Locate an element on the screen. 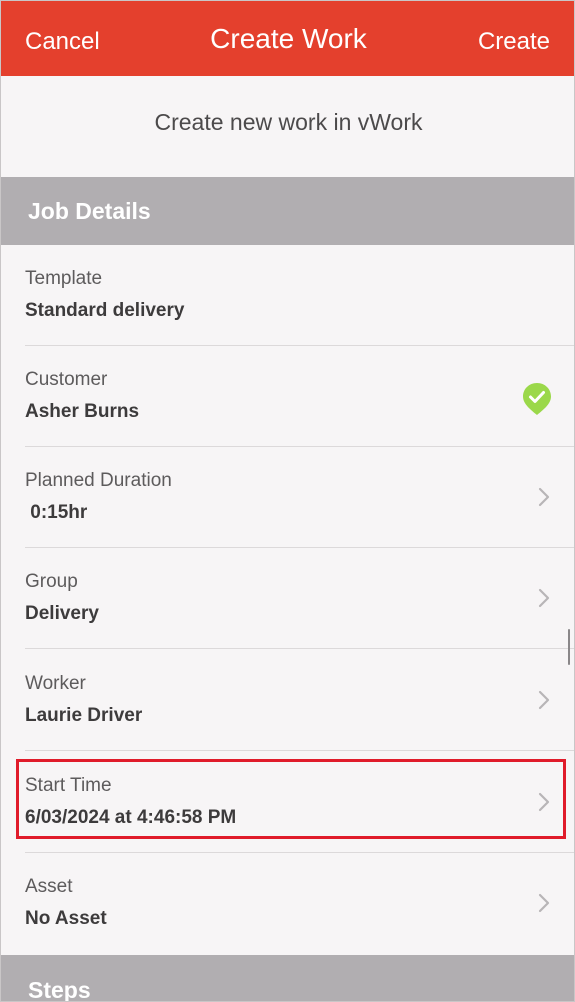 This screenshot has width=575, height=1002. check-icon is located at coordinates (537, 399).